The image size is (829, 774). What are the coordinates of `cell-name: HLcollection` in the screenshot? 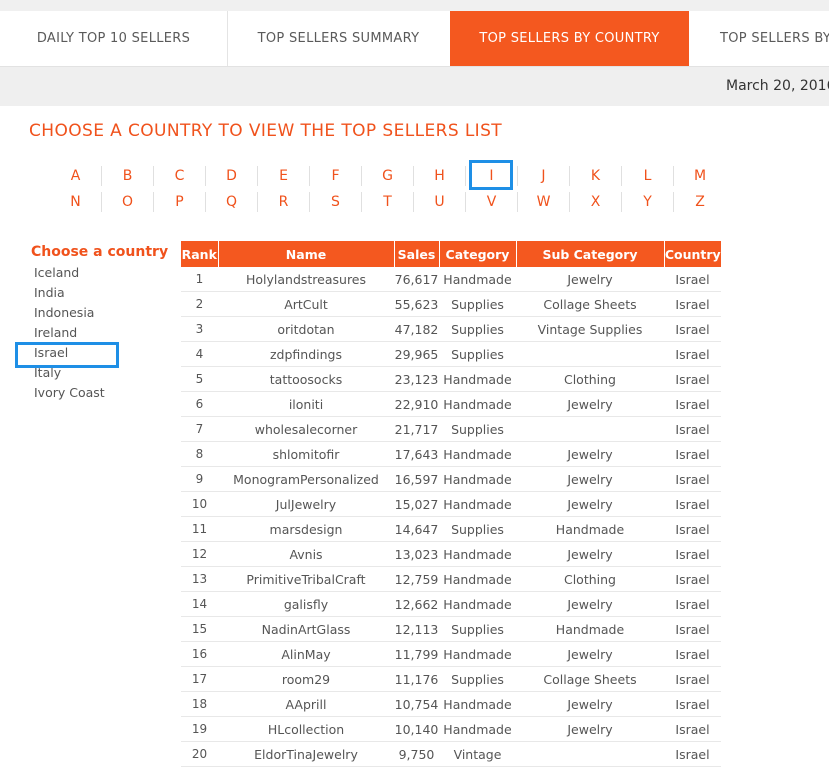 It's located at (306, 729).